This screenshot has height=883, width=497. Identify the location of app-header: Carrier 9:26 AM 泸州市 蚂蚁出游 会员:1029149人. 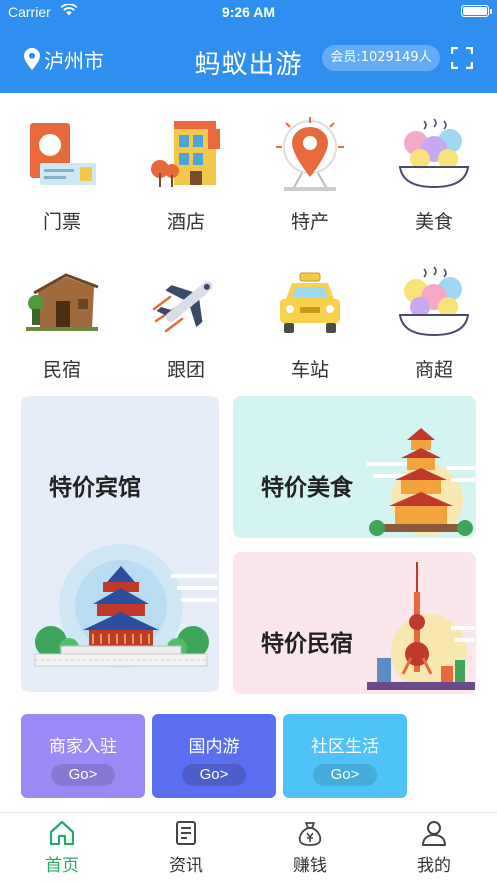
(248, 46).